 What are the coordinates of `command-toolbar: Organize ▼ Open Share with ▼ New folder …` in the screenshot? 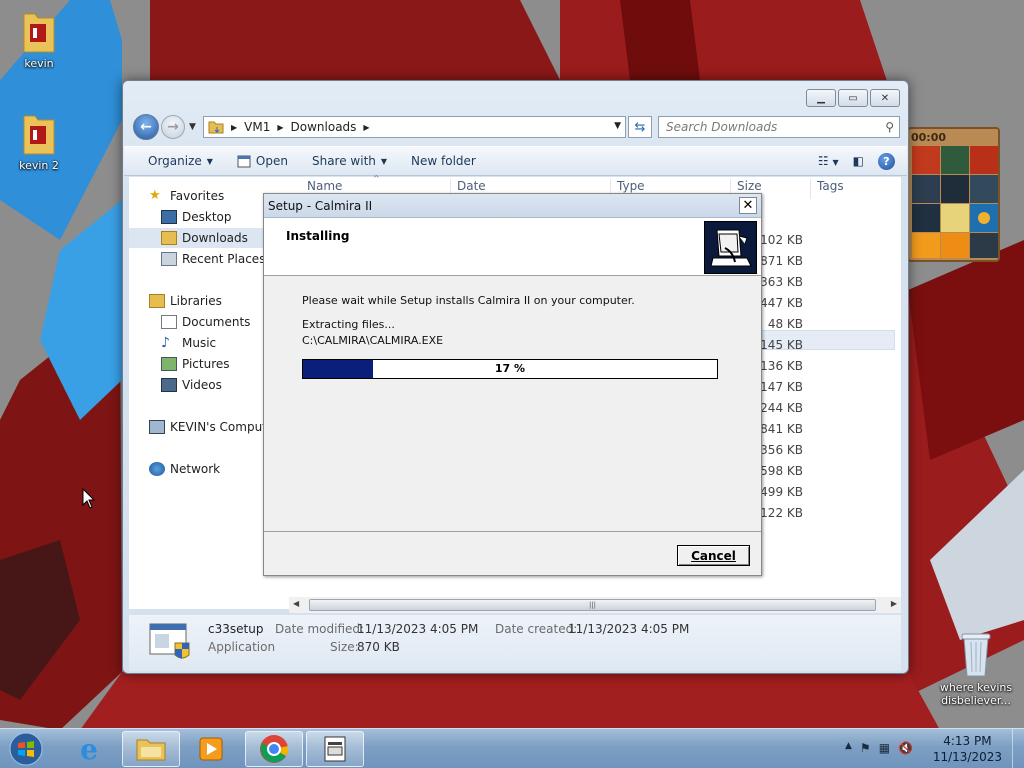 It's located at (515, 161).